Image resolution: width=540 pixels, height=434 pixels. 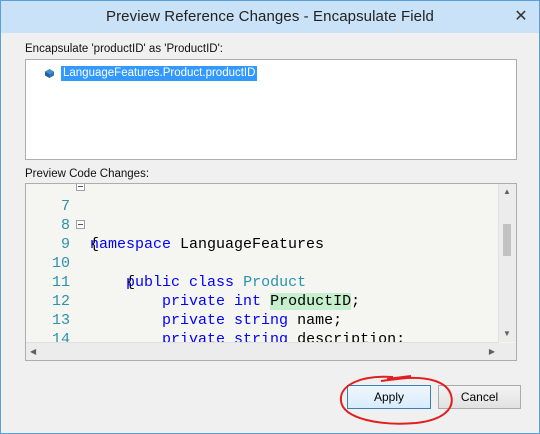 What do you see at coordinates (507, 263) in the screenshot?
I see `vertical-scrollbar: ▲ ▼` at bounding box center [507, 263].